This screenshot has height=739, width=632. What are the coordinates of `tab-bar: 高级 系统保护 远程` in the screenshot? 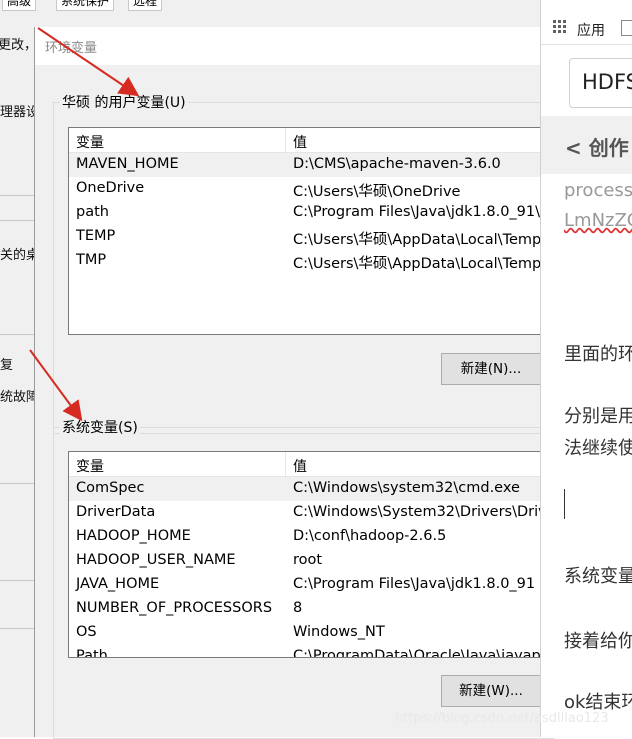 It's located at (270, 5).